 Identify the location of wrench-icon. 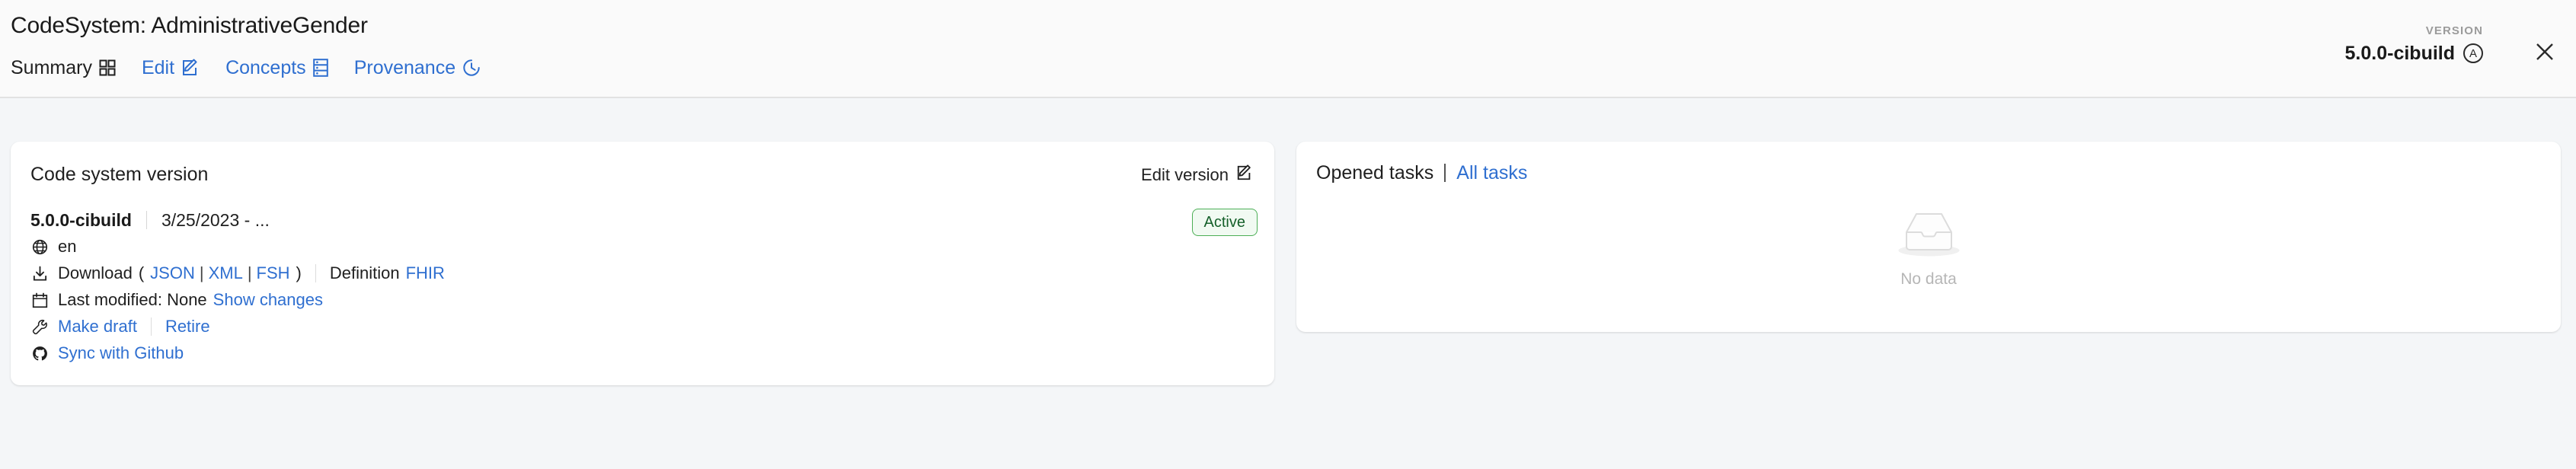
(40, 327).